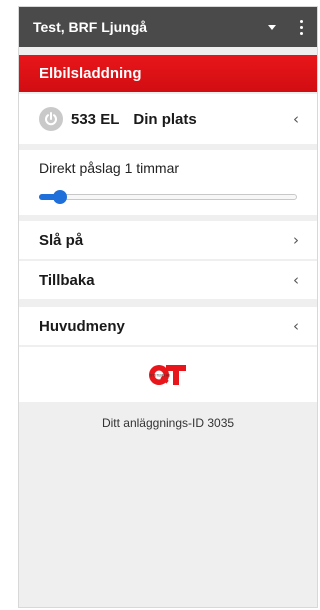 The image size is (320, 610). What do you see at coordinates (272, 27) in the screenshot?
I see `caret-down-icon` at bounding box center [272, 27].